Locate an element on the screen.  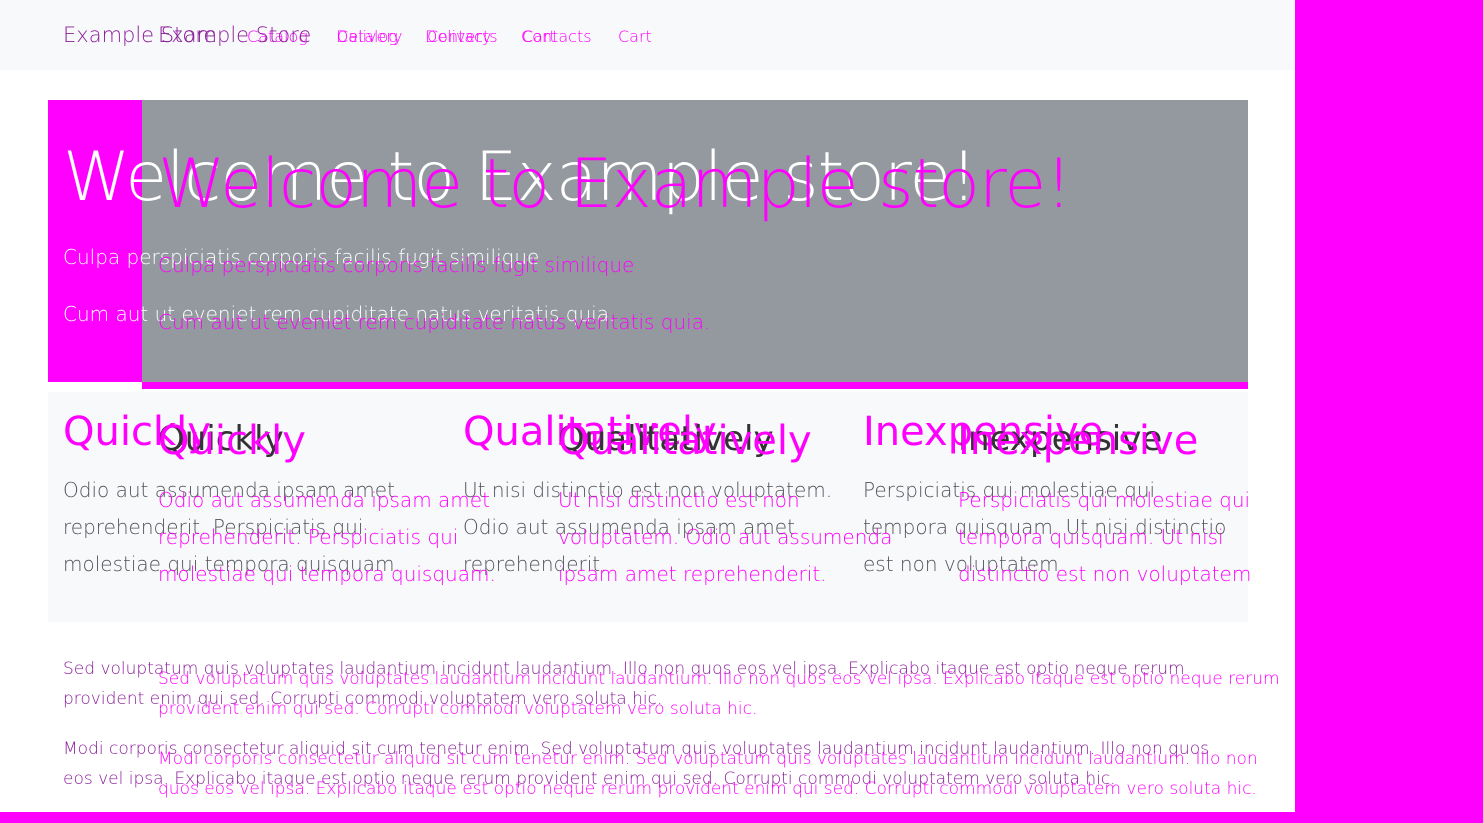
feature-title-qualitatively-overlay: Qualitatively is located at coordinates (685, 441).